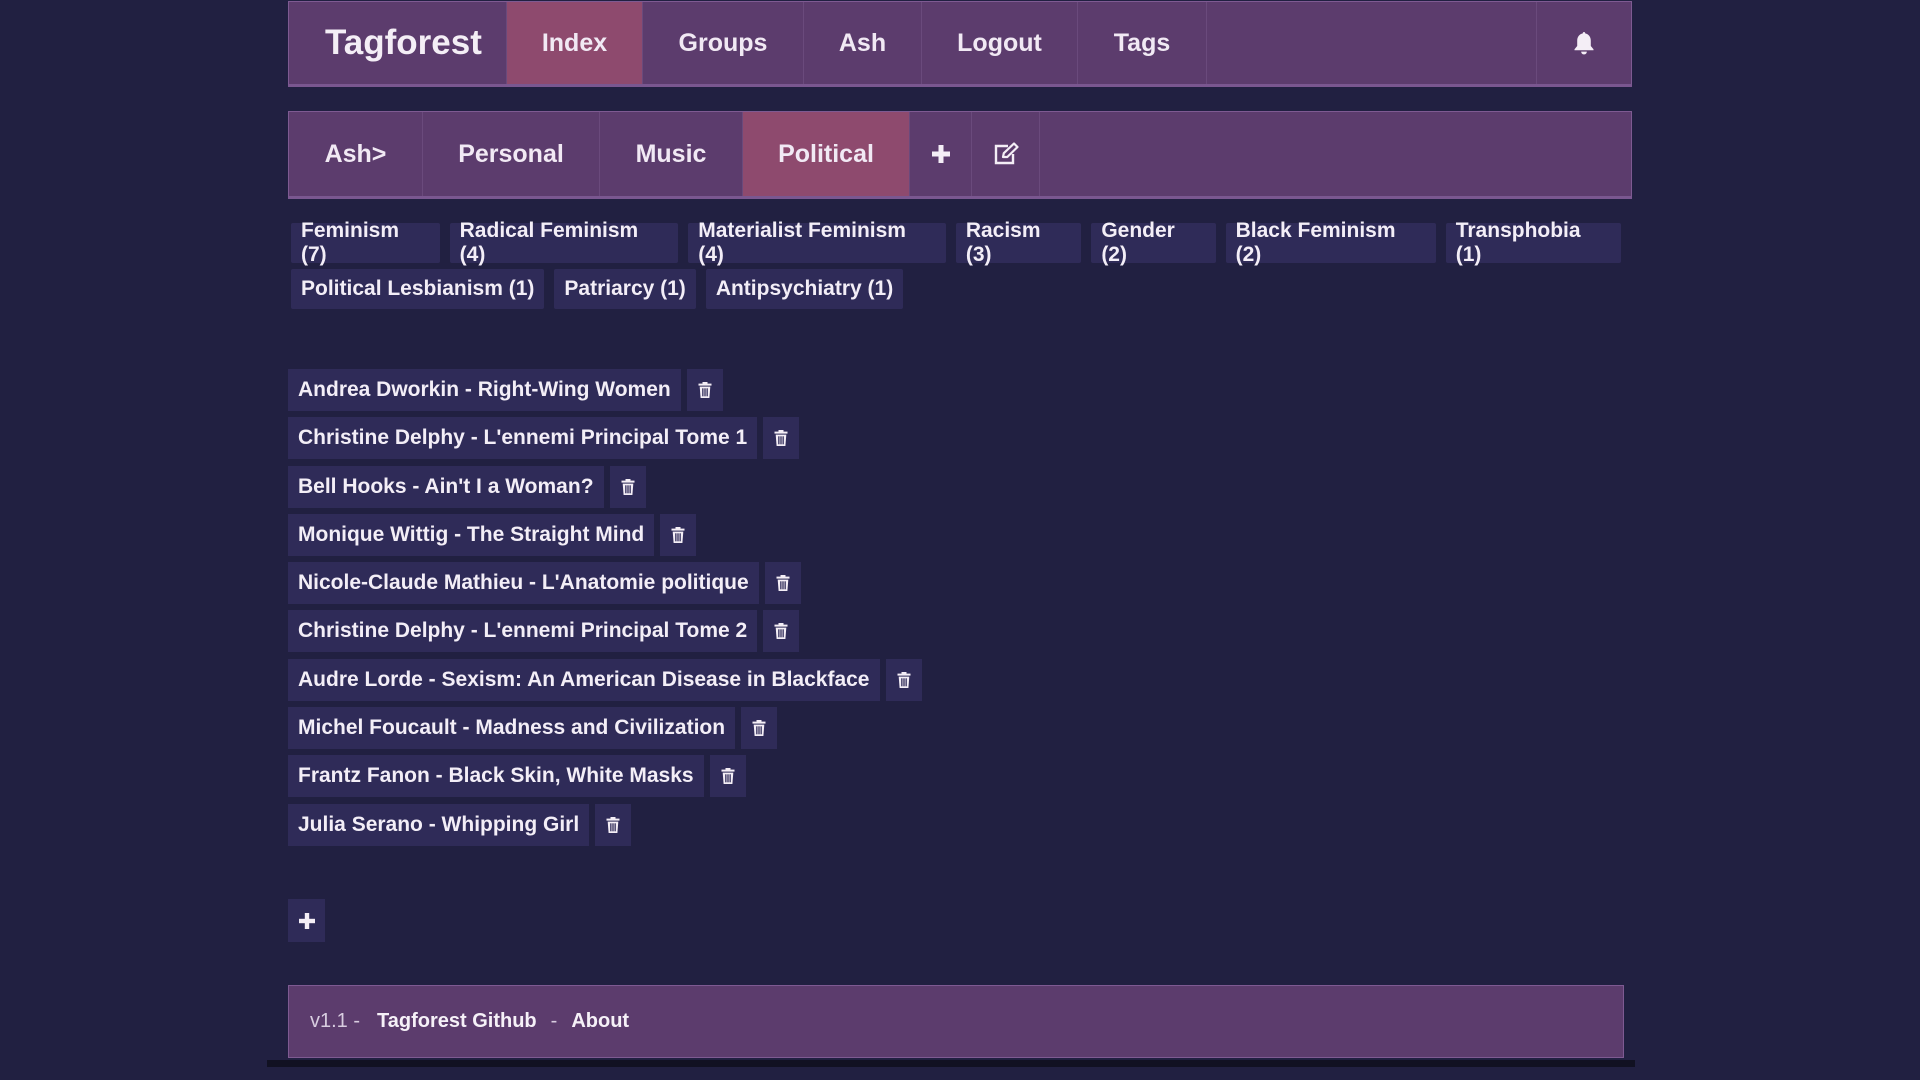 Image resolution: width=1920 pixels, height=1080 pixels. Describe the element at coordinates (1372, 43) in the screenshot. I see `nav-spacer` at that location.